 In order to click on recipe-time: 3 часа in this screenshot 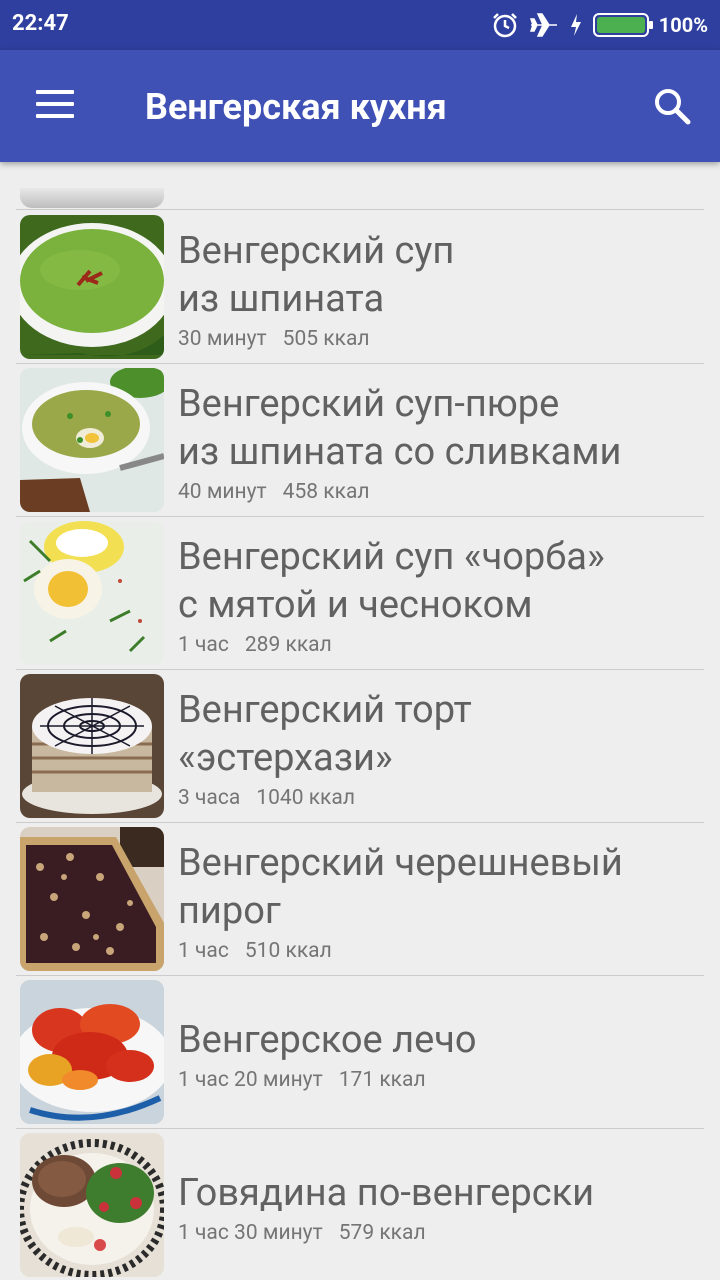, I will do `click(209, 798)`.